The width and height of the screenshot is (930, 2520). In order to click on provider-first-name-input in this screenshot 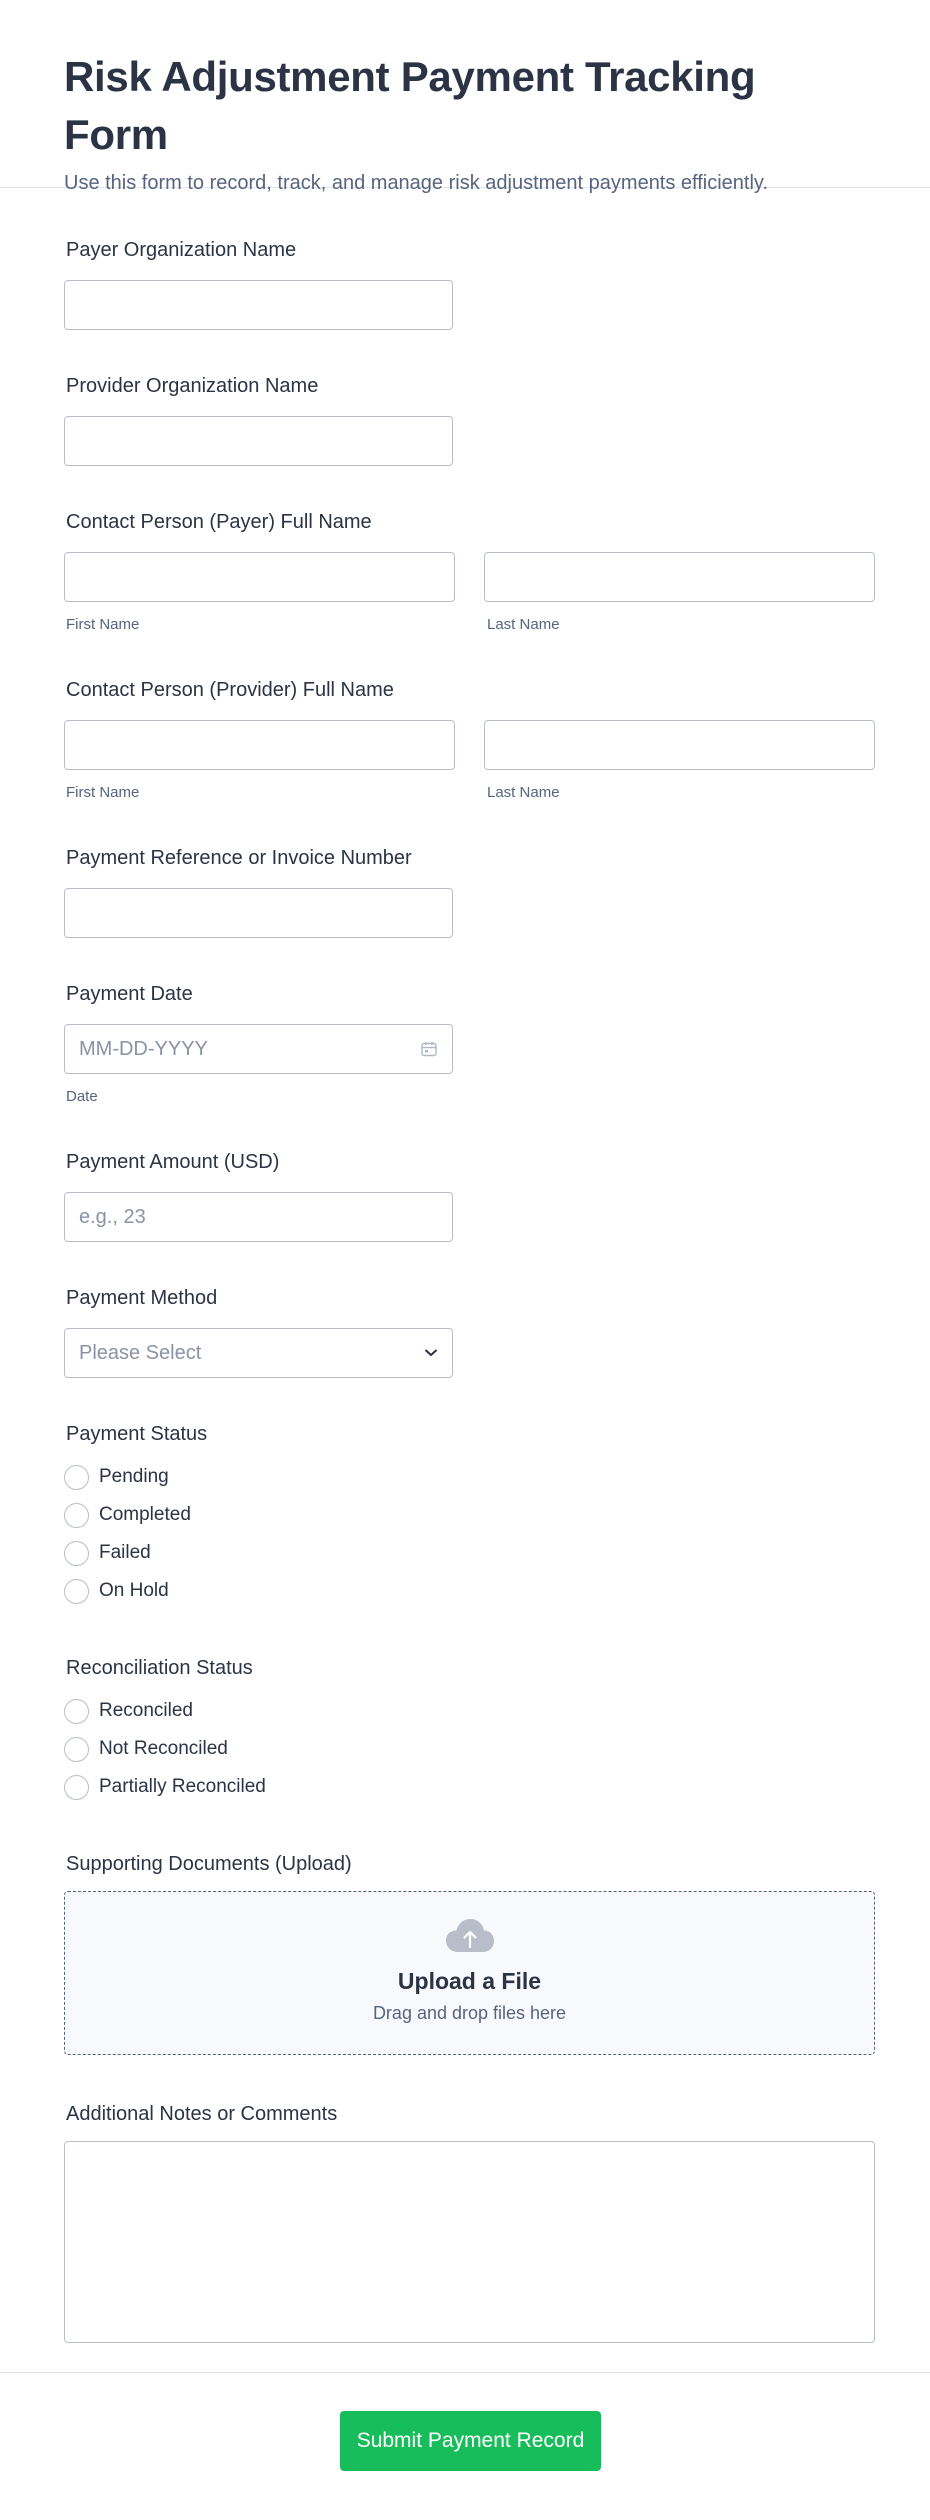, I will do `click(259, 745)`.